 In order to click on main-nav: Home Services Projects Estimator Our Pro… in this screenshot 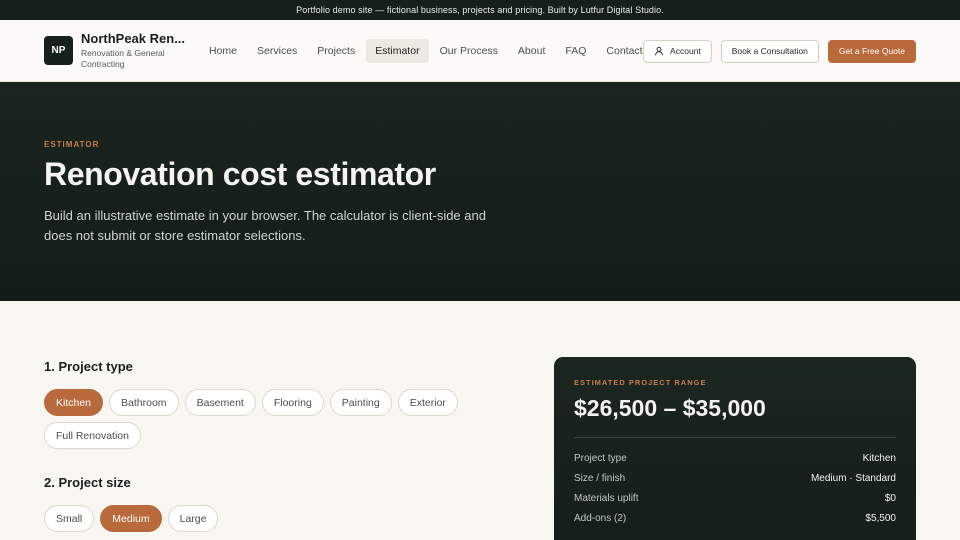, I will do `click(427, 51)`.